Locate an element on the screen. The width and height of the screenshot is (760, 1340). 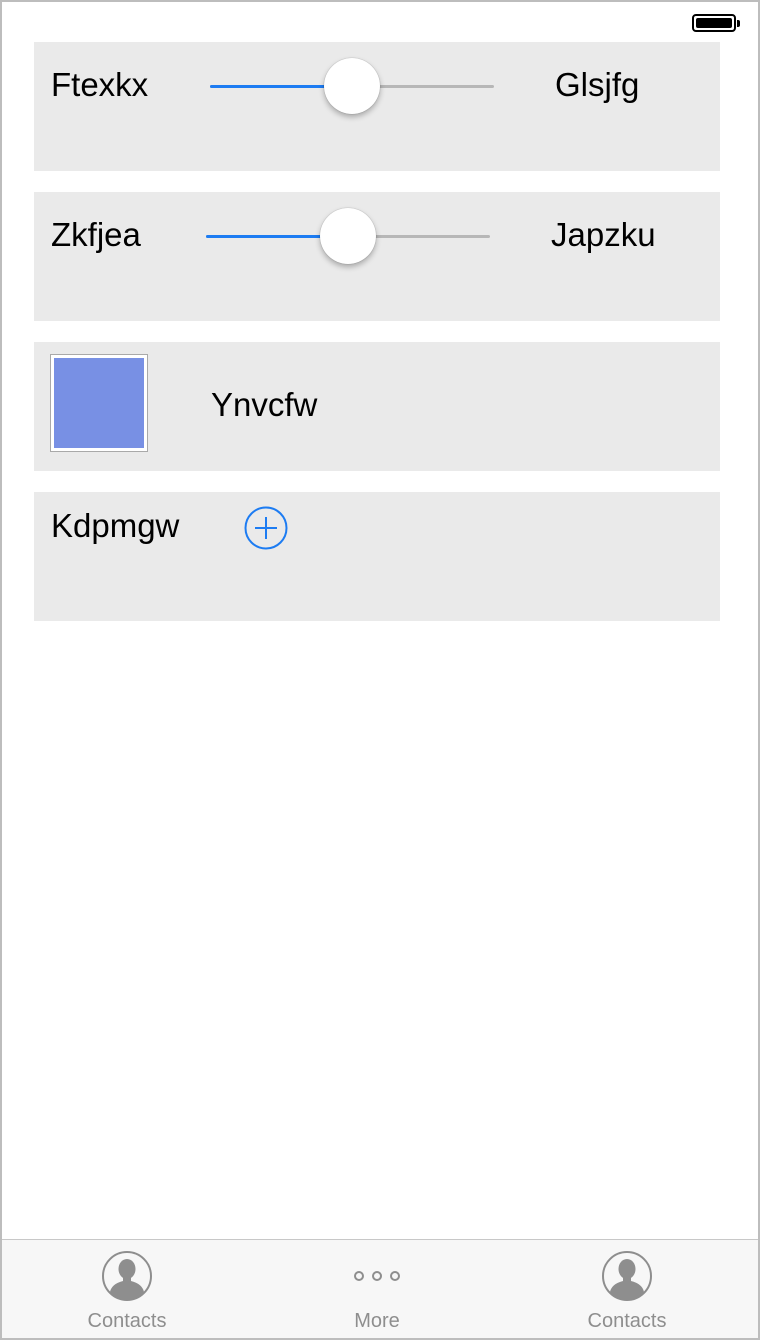
add-label: Kdpmgw is located at coordinates (115, 525).